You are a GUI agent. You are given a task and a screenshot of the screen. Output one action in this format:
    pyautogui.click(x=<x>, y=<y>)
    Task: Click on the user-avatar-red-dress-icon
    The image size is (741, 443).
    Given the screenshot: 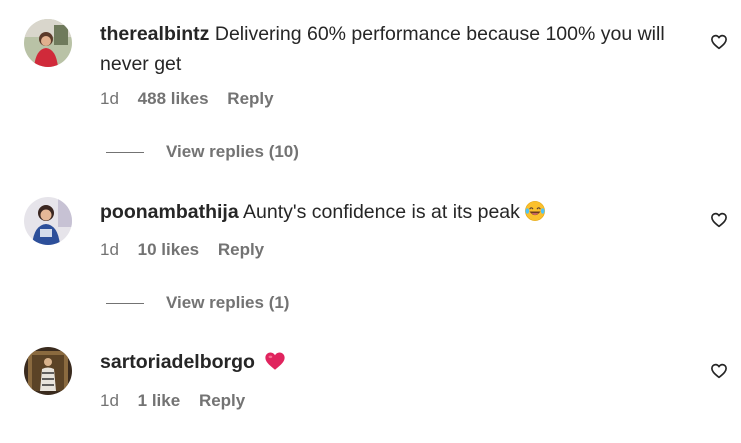 What is the action you would take?
    pyautogui.click(x=48, y=43)
    